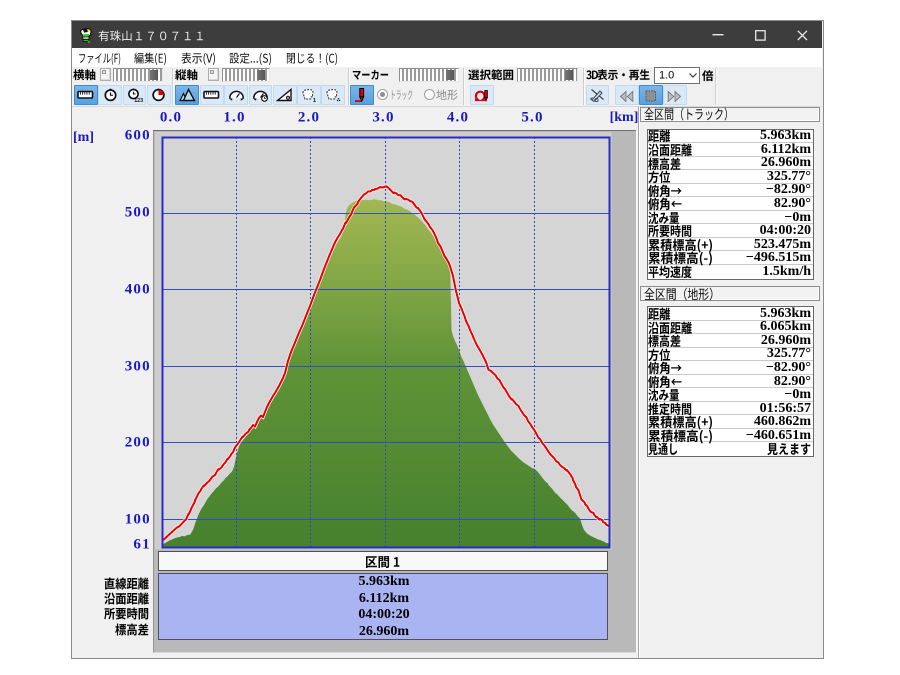  What do you see at coordinates (138, 100) in the screenshot?
I see `svg-text: 123` at bounding box center [138, 100].